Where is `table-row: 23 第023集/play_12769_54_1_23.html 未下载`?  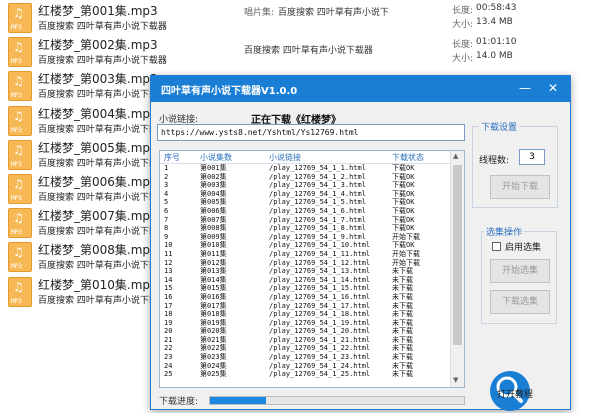
table-row: 23 第023集/play_12769_54_1_23.html 未下载 is located at coordinates (305, 357).